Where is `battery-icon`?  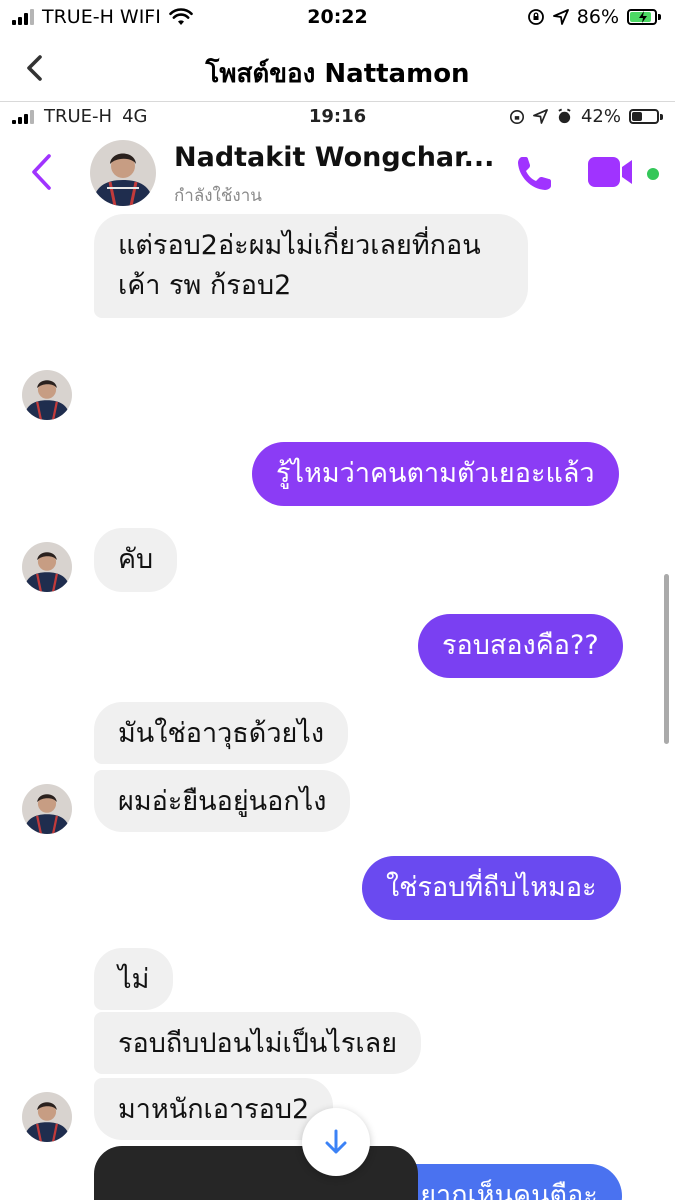
battery-icon is located at coordinates (646, 116).